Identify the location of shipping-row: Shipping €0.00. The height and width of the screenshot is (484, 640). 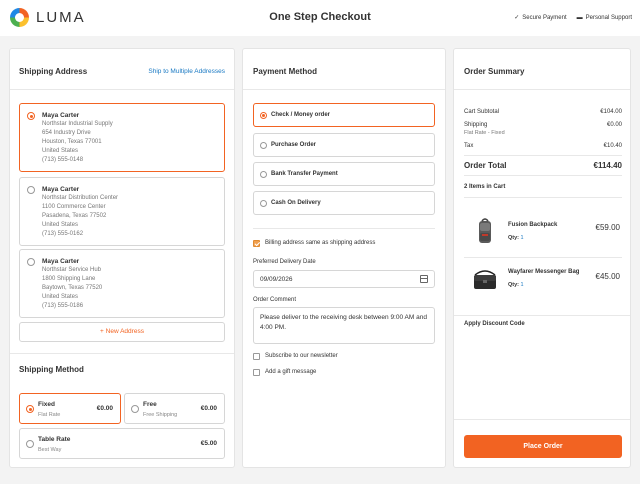
(543, 125).